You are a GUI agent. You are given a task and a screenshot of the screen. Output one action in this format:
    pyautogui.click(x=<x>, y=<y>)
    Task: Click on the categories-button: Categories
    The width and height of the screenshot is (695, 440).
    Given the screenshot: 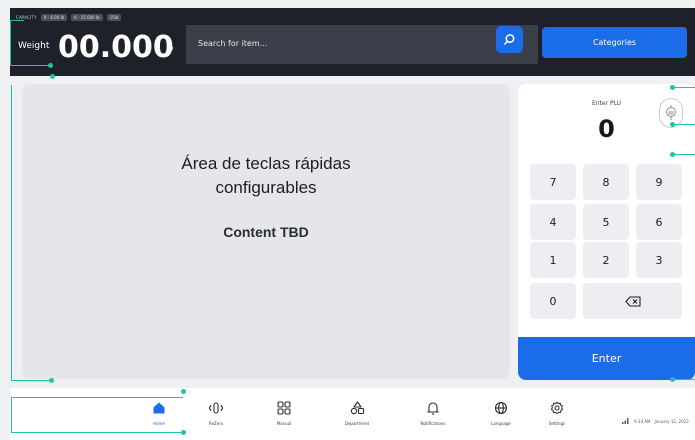 What is the action you would take?
    pyautogui.click(x=614, y=42)
    